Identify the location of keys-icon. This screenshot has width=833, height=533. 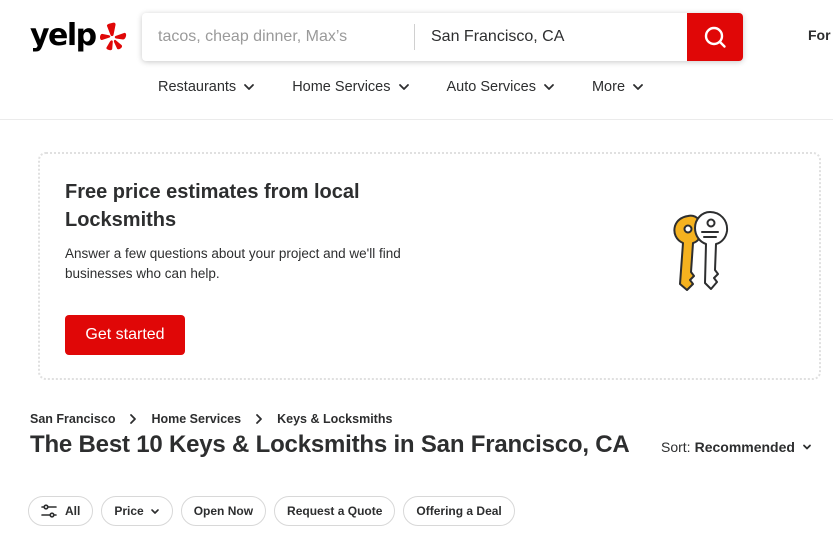
(701, 251).